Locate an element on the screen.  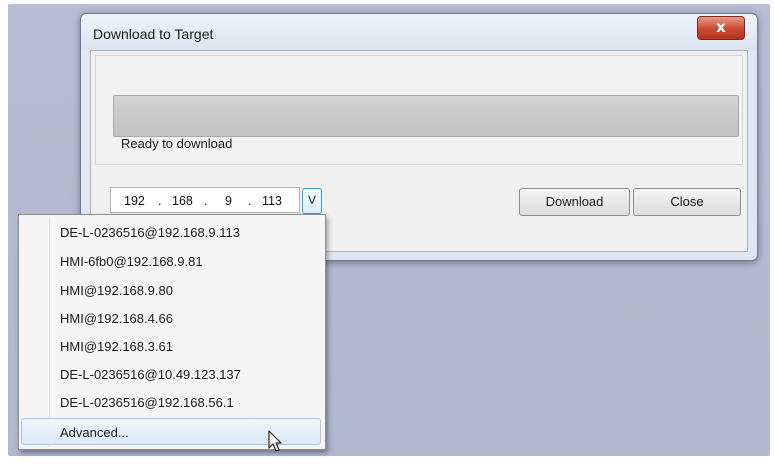
download-progress-bar is located at coordinates (426, 116).